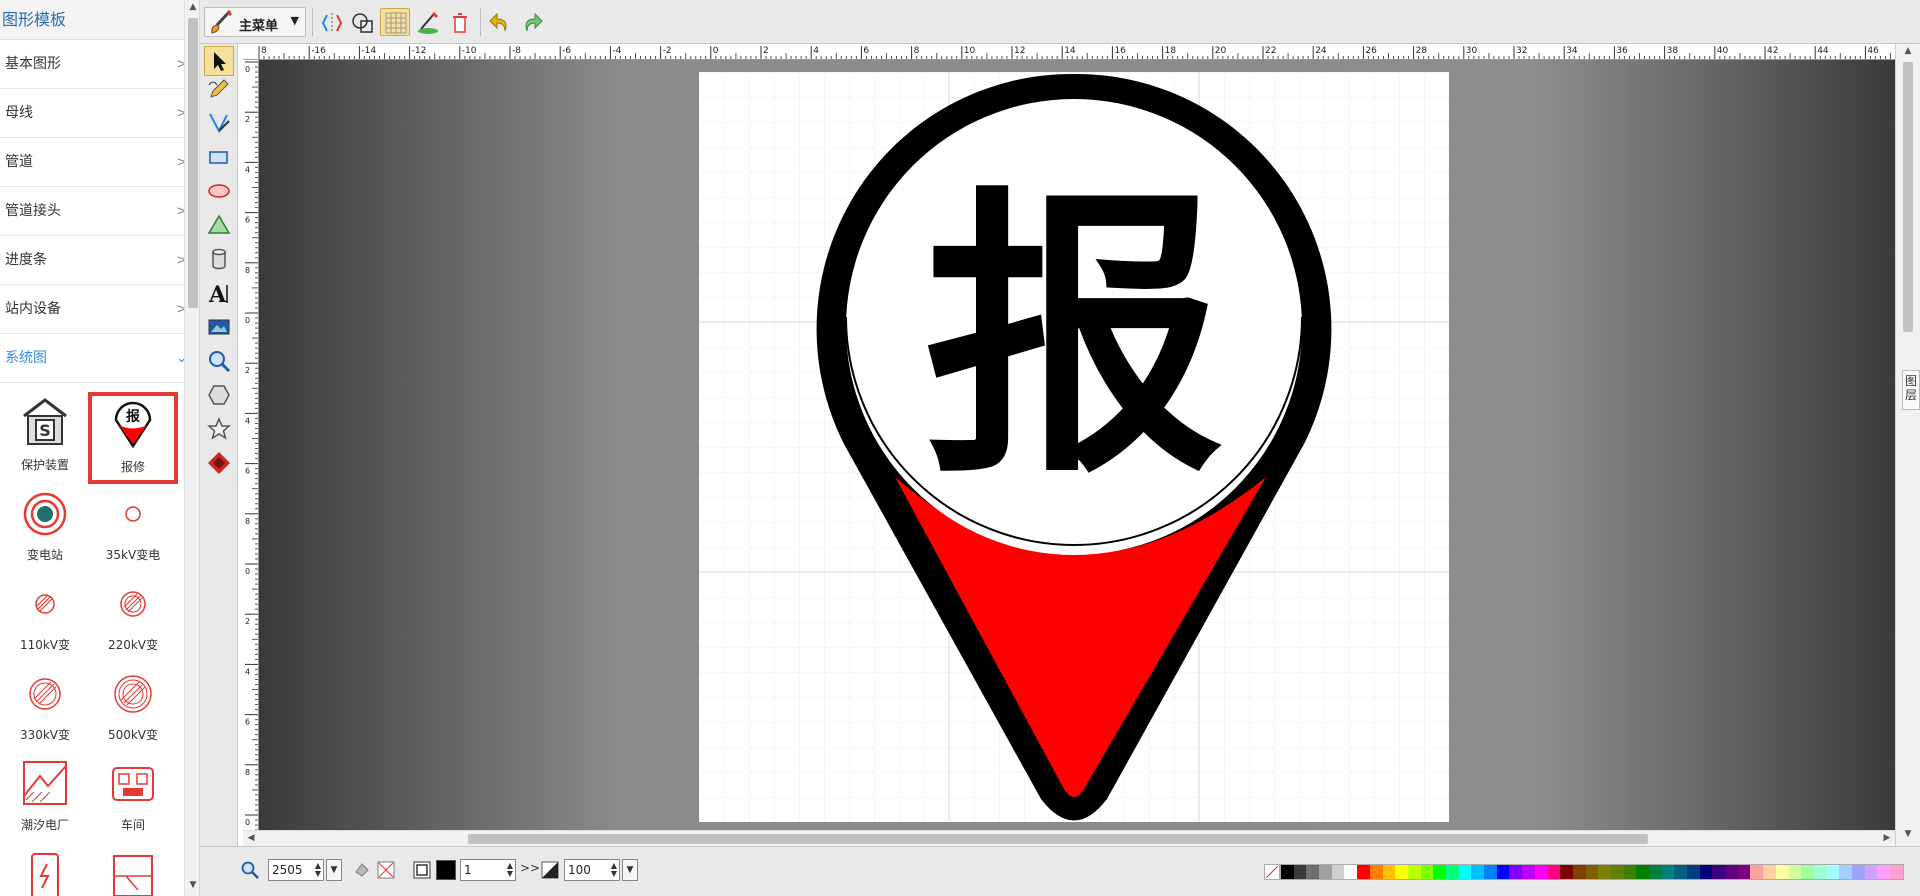  Describe the element at coordinates (133, 868) in the screenshot. I see `shape-factory` at that location.